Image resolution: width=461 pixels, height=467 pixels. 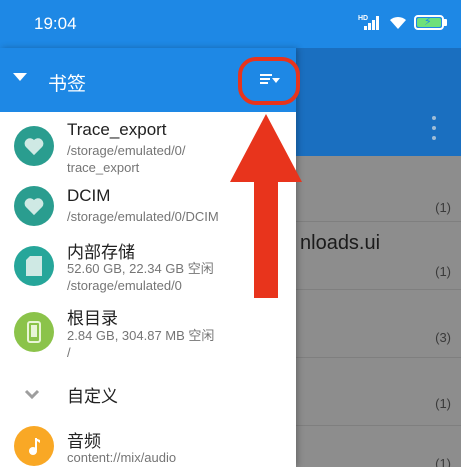 I want to click on bookmark-path: /storage/emulated/0/, so click(x=126, y=150).